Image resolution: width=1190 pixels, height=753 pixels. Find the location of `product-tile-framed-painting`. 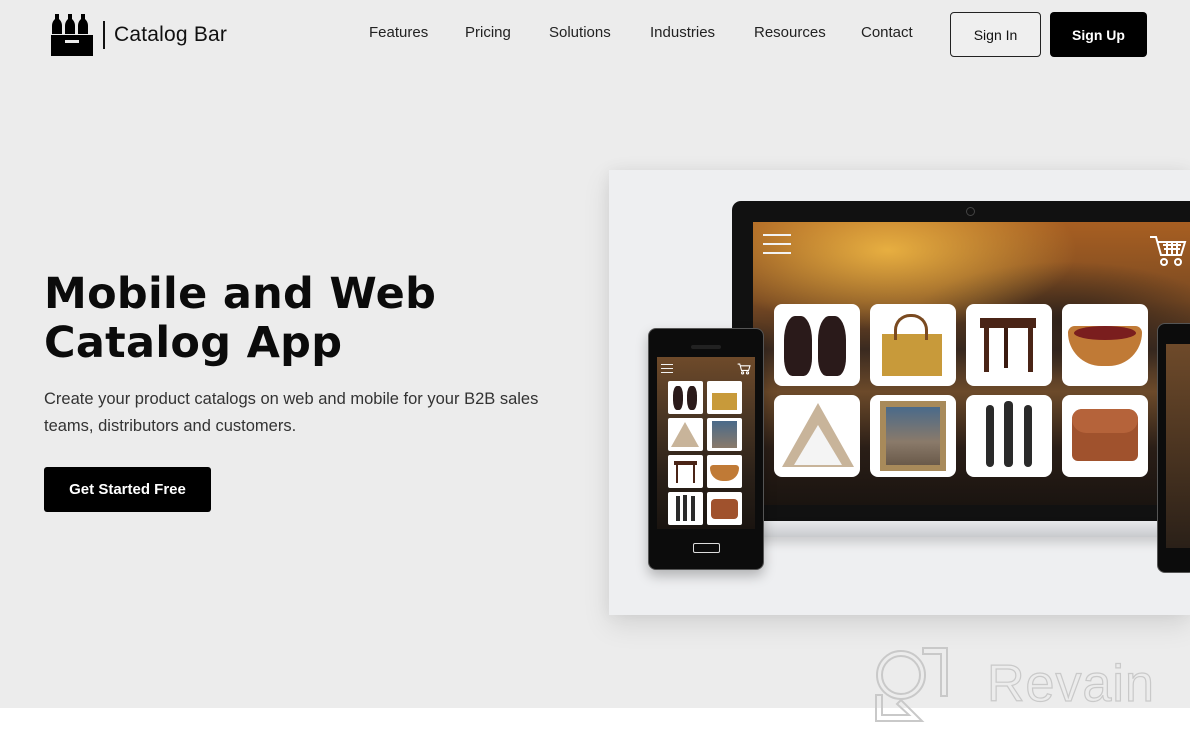

product-tile-framed-painting is located at coordinates (913, 436).